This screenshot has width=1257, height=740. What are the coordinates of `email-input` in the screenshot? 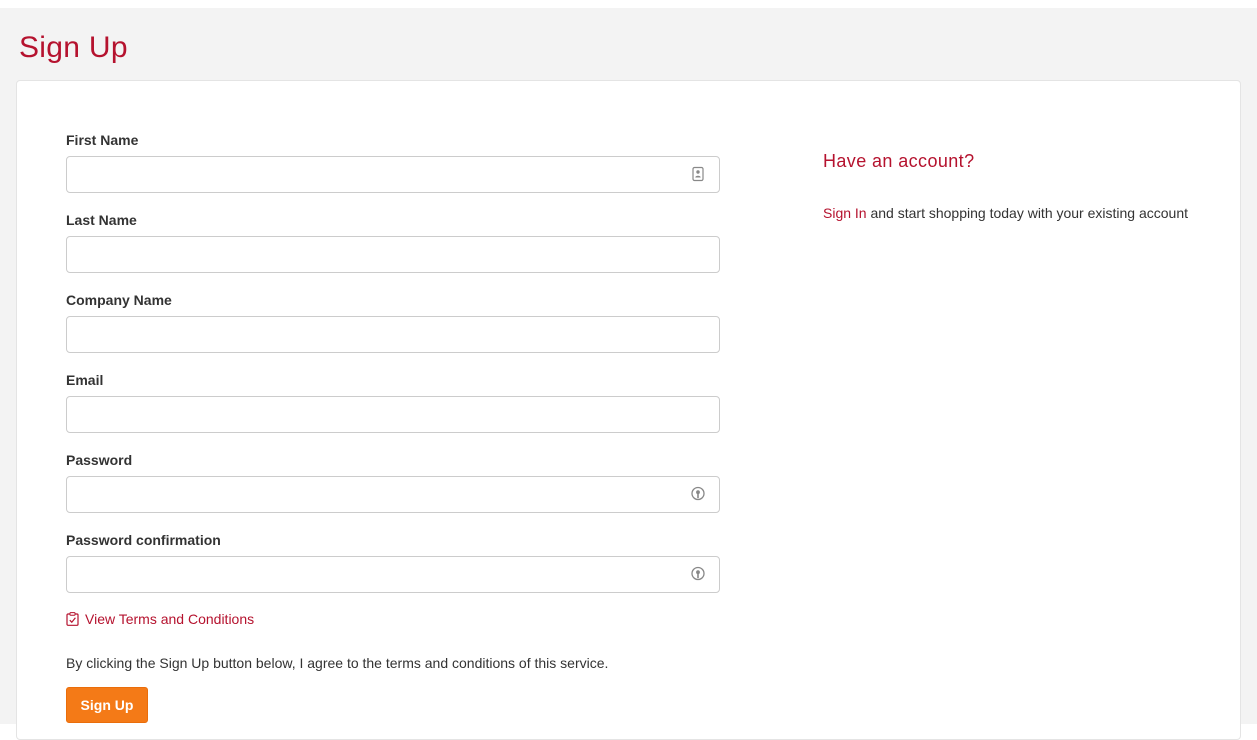 It's located at (393, 414).